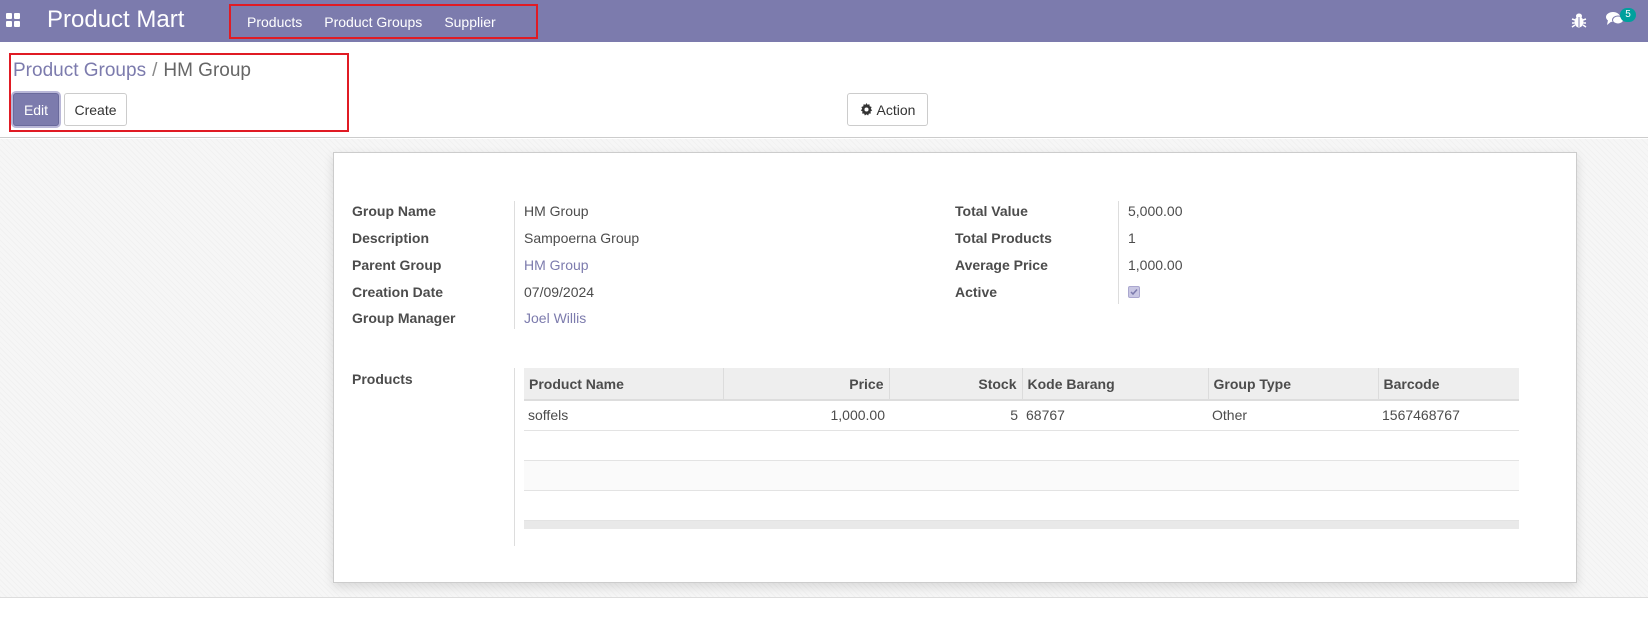 This screenshot has height=624, width=1648. What do you see at coordinates (13, 20) in the screenshot?
I see `apps-icon` at bounding box center [13, 20].